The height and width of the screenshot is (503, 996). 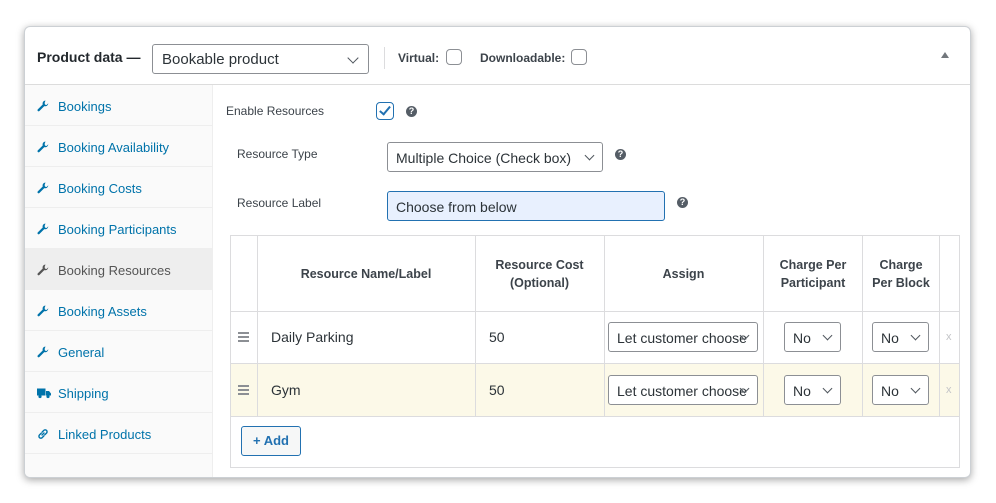 I want to click on product-type-value: Bookable product, so click(x=220, y=59).